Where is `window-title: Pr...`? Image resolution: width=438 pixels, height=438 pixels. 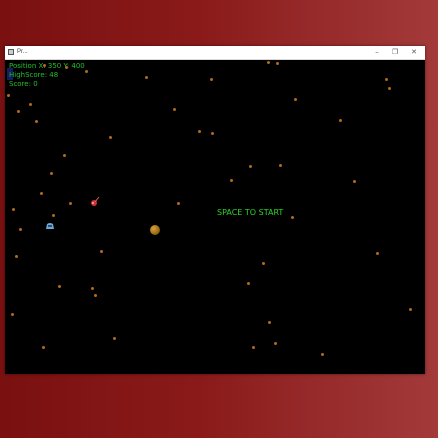
window-title: Pr... is located at coordinates (22, 52).